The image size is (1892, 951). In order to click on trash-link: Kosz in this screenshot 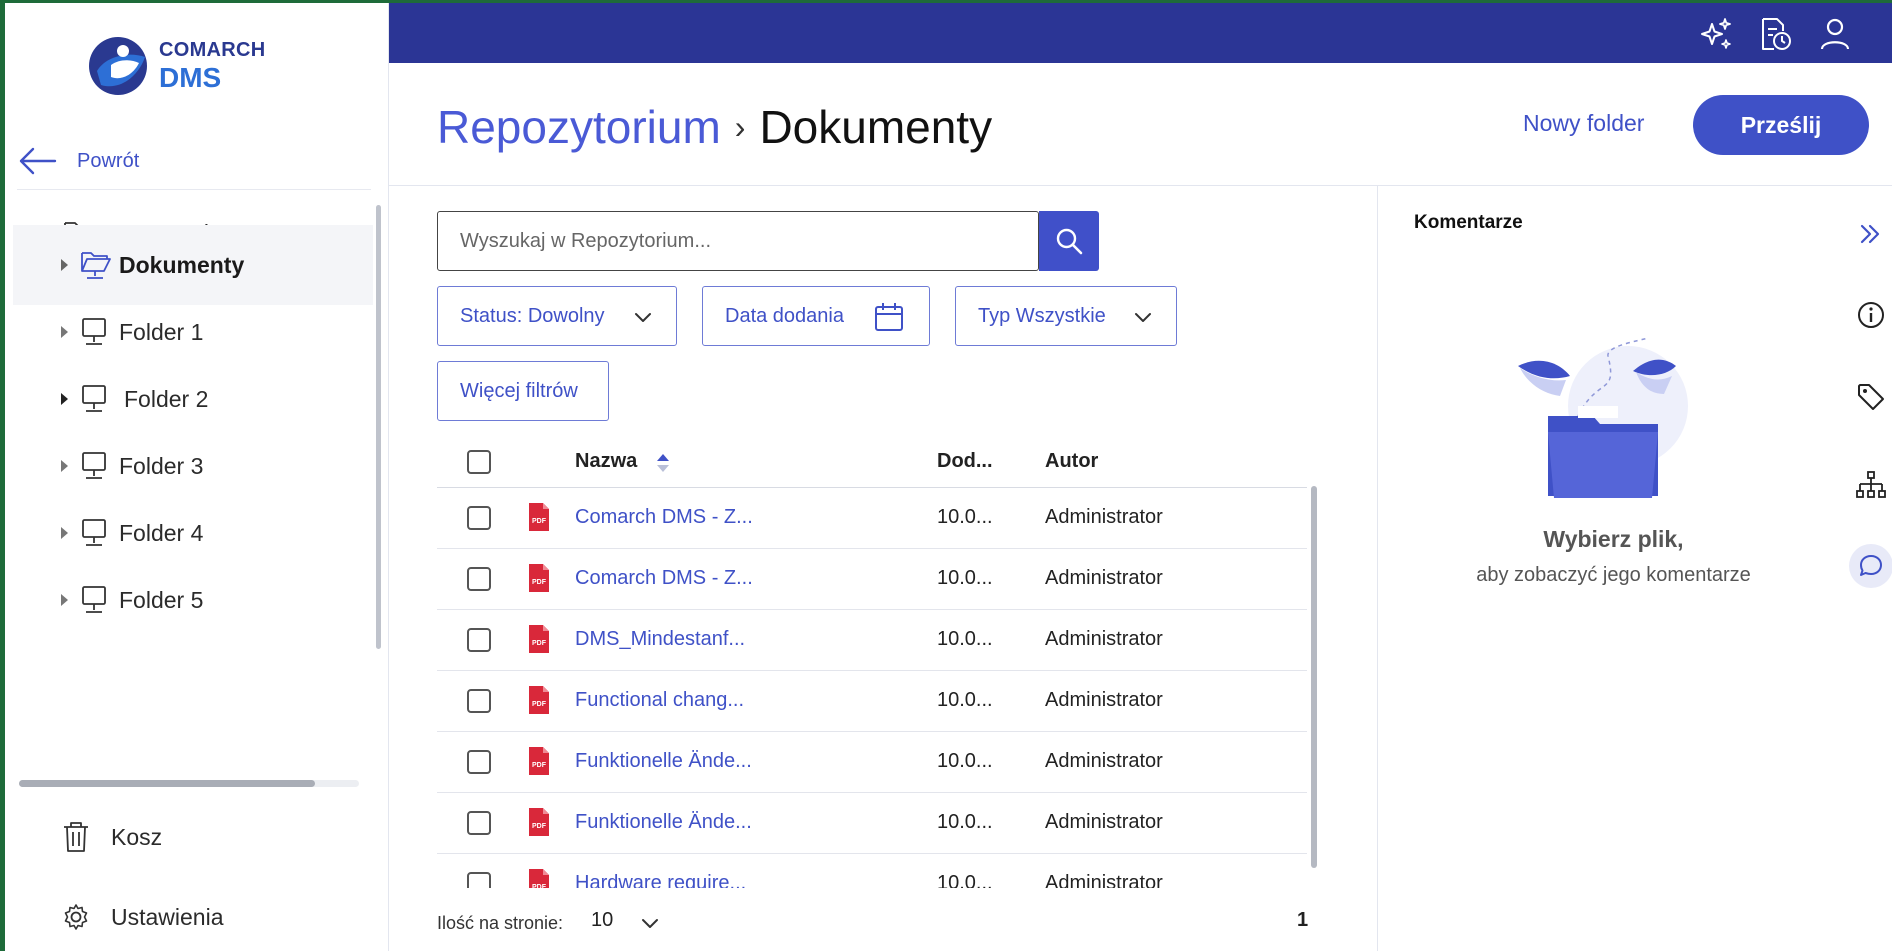, I will do `click(111, 837)`.